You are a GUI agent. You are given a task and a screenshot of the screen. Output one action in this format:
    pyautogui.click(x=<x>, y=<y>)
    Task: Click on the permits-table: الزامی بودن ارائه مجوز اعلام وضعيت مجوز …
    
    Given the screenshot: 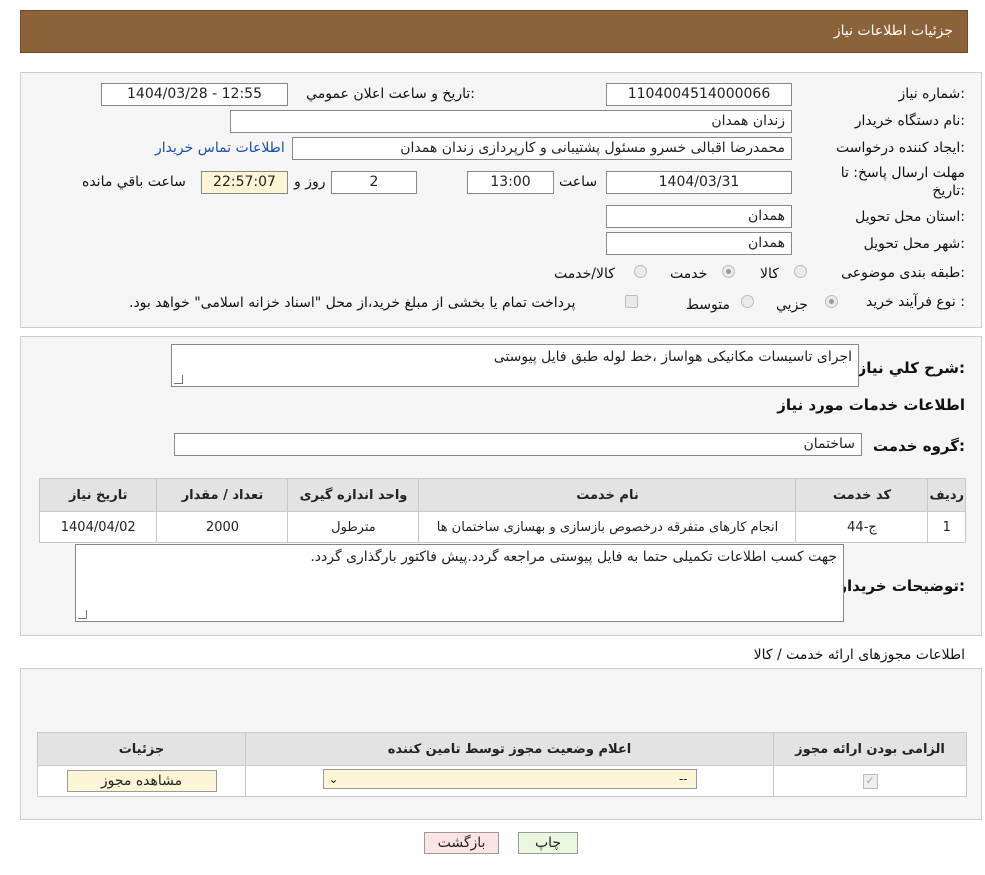 What is the action you would take?
    pyautogui.click(x=502, y=764)
    